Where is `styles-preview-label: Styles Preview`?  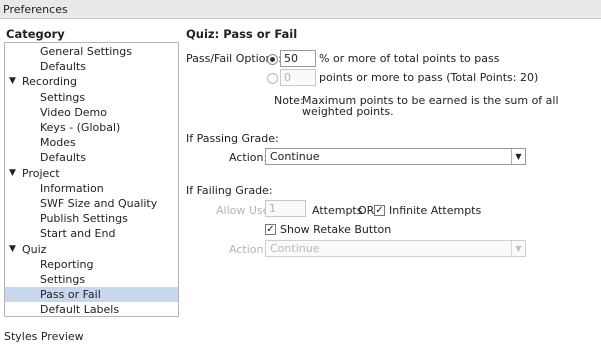 styles-preview-label: Styles Preview is located at coordinates (44, 336).